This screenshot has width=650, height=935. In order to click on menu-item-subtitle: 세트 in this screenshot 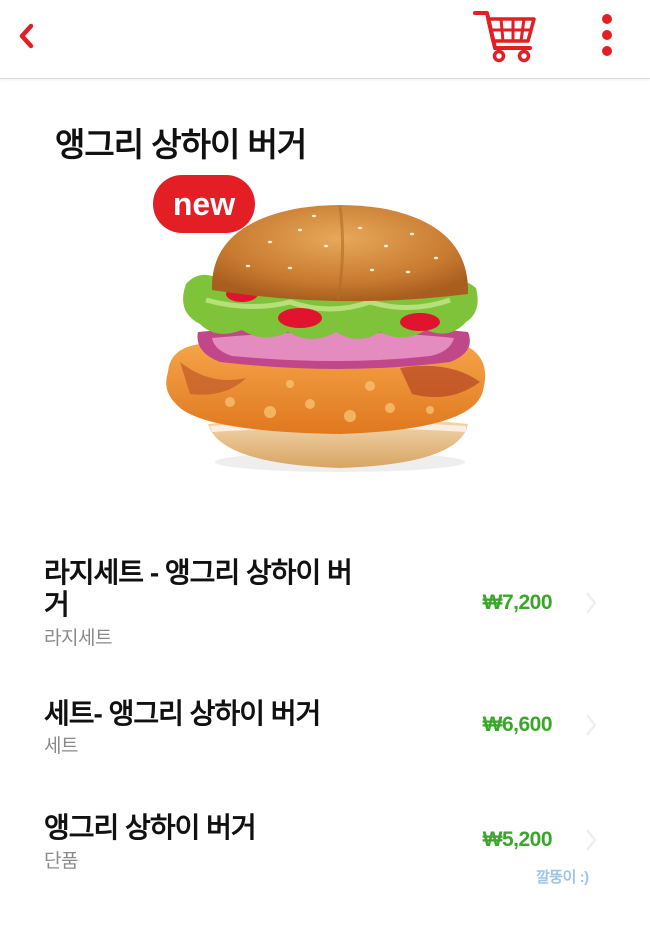, I will do `click(61, 746)`.